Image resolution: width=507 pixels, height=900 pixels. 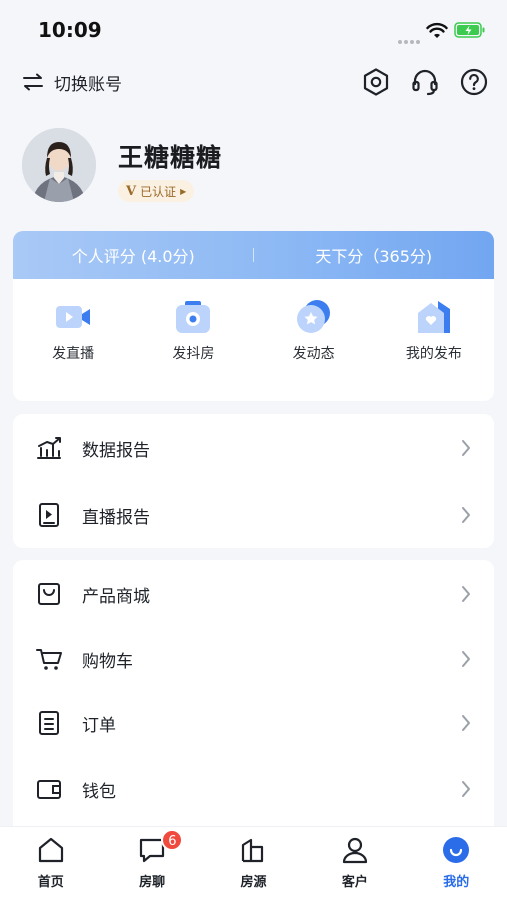 I want to click on camera-icon, so click(x=193, y=317).